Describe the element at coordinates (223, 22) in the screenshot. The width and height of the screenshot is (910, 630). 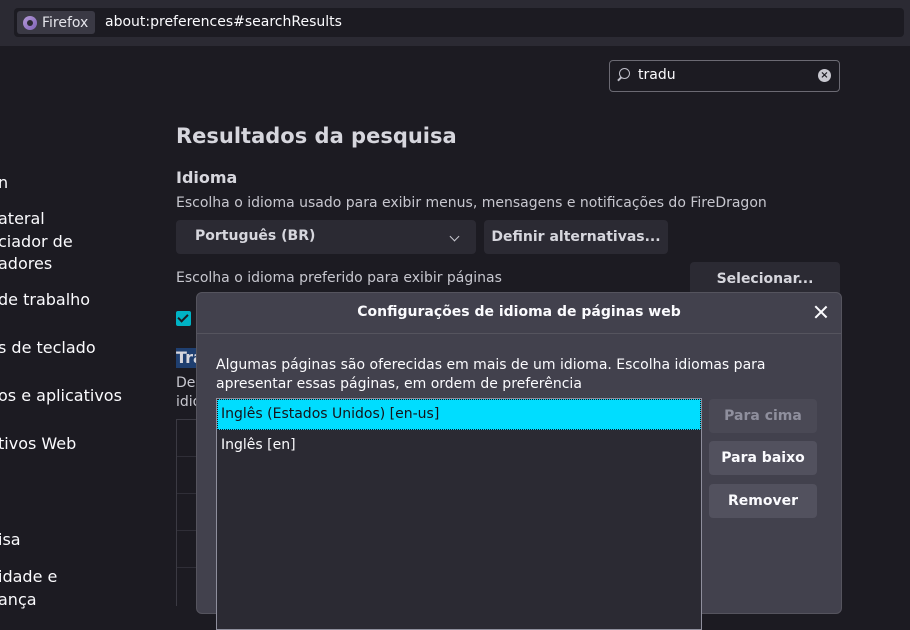
I see `url-text: about:preferences#searchResults` at that location.